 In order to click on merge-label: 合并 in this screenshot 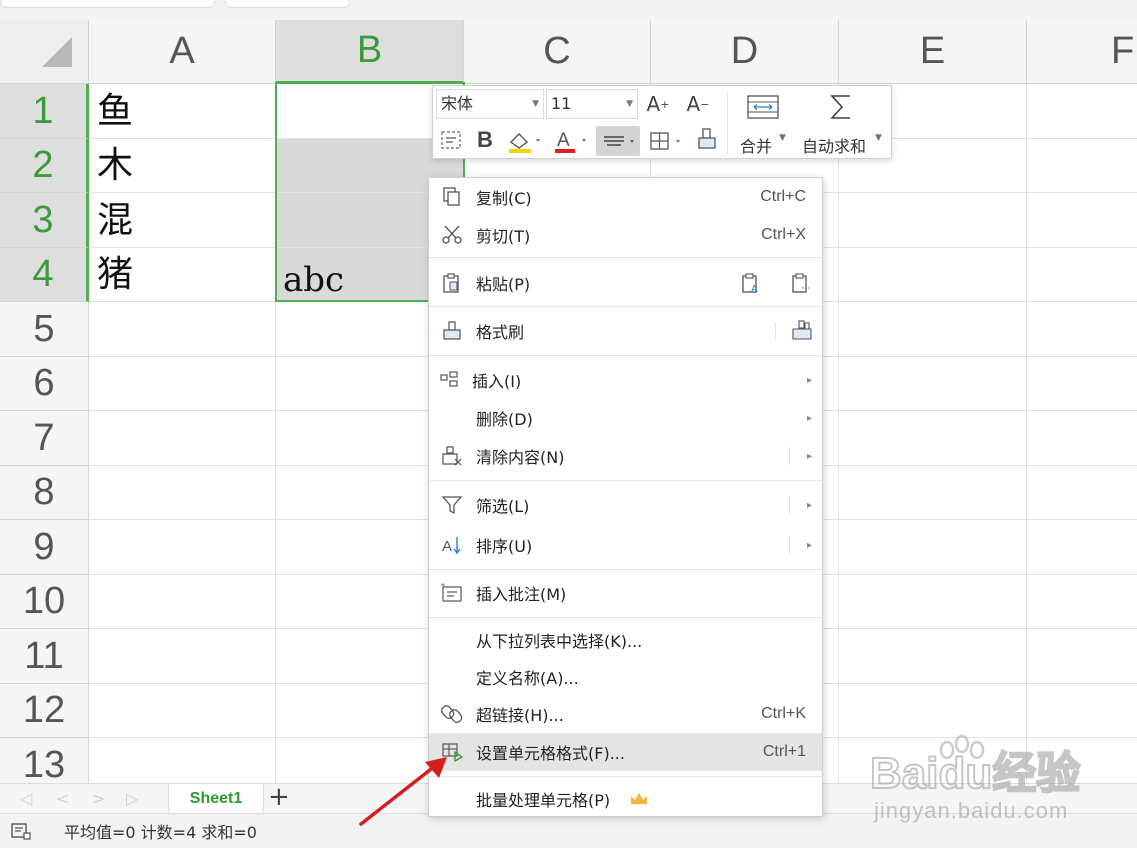, I will do `click(756, 145)`.